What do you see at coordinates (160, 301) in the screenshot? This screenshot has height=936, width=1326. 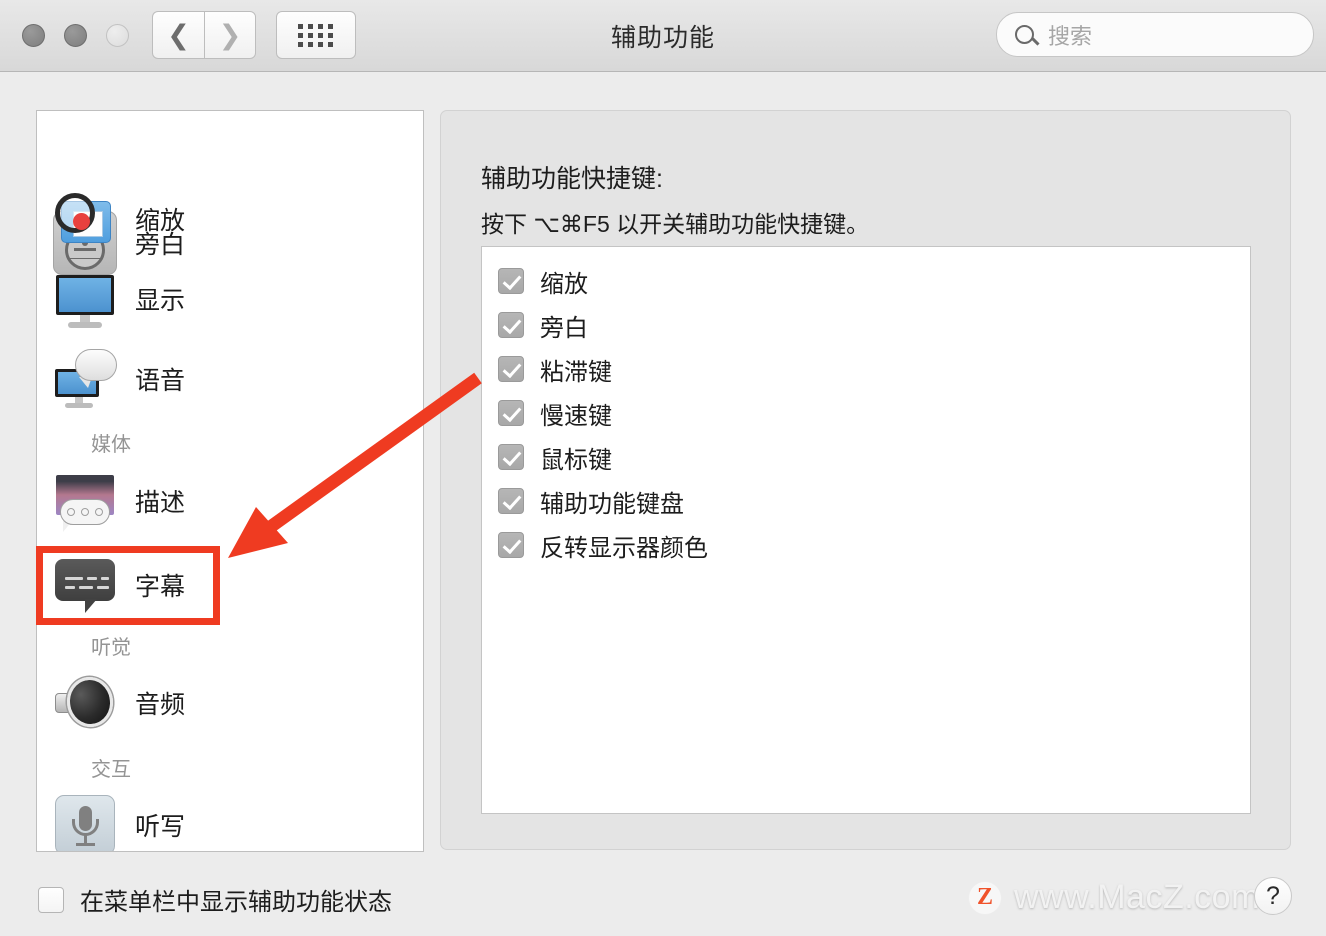 I see `sidebar-item-label: 显示` at bounding box center [160, 301].